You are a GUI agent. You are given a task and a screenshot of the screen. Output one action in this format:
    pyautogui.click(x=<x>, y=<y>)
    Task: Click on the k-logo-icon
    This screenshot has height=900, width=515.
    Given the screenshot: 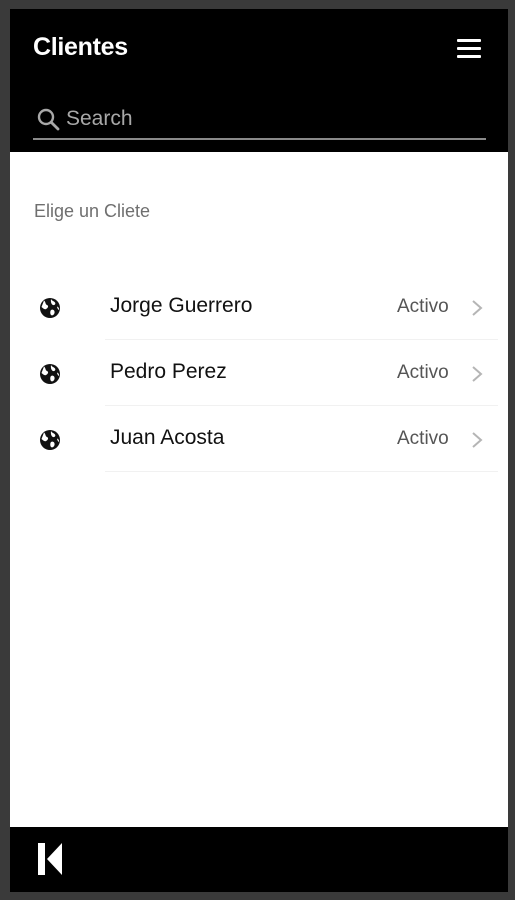 What is the action you would take?
    pyautogui.click(x=50, y=859)
    